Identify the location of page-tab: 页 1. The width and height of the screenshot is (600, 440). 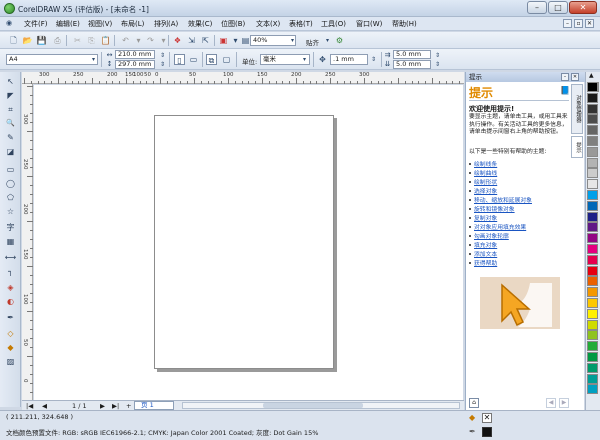
(154, 405).